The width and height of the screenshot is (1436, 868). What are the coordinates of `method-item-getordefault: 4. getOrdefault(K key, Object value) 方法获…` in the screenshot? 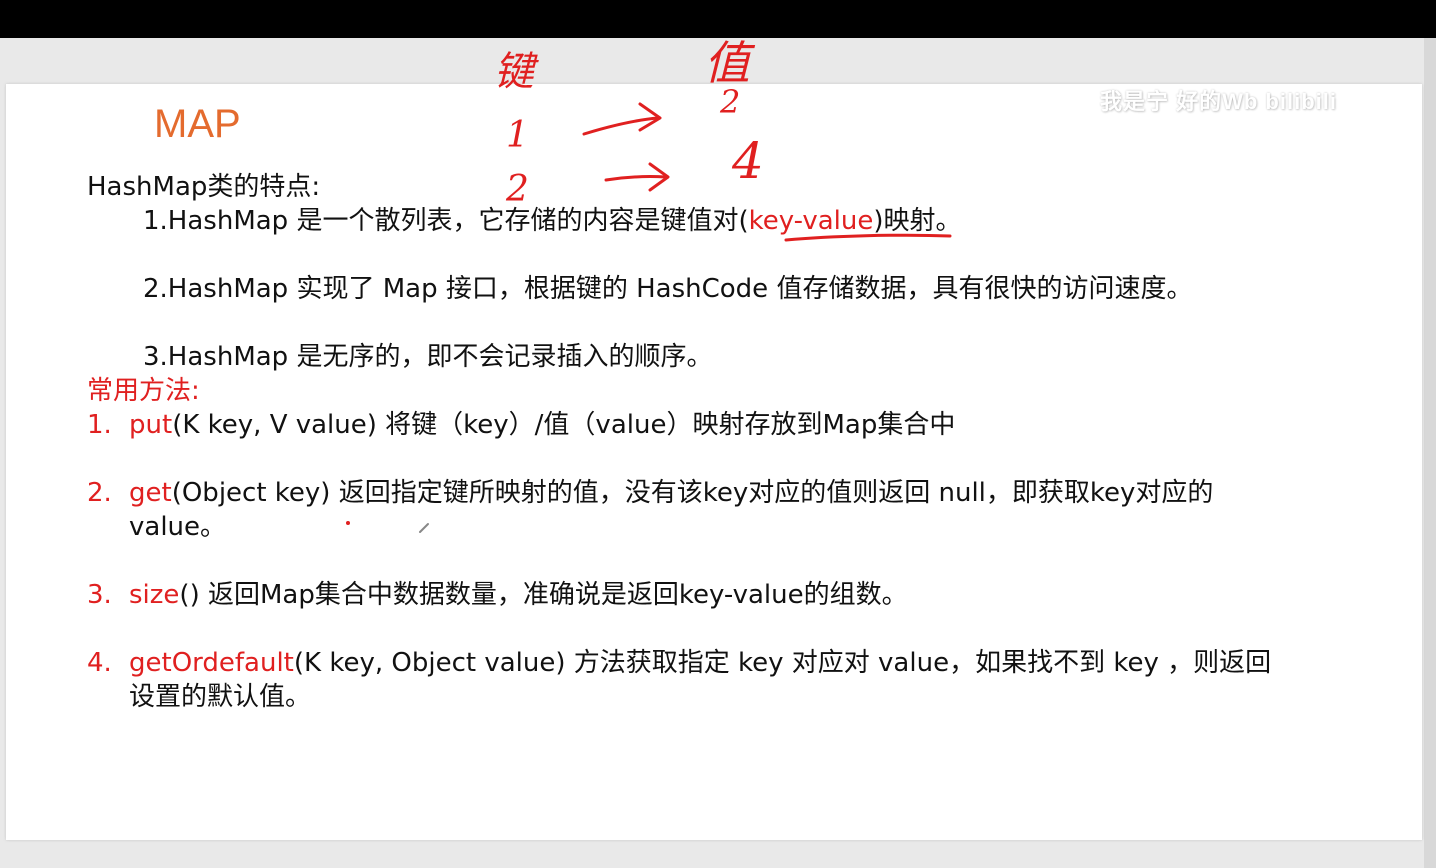 It's located at (679, 663).